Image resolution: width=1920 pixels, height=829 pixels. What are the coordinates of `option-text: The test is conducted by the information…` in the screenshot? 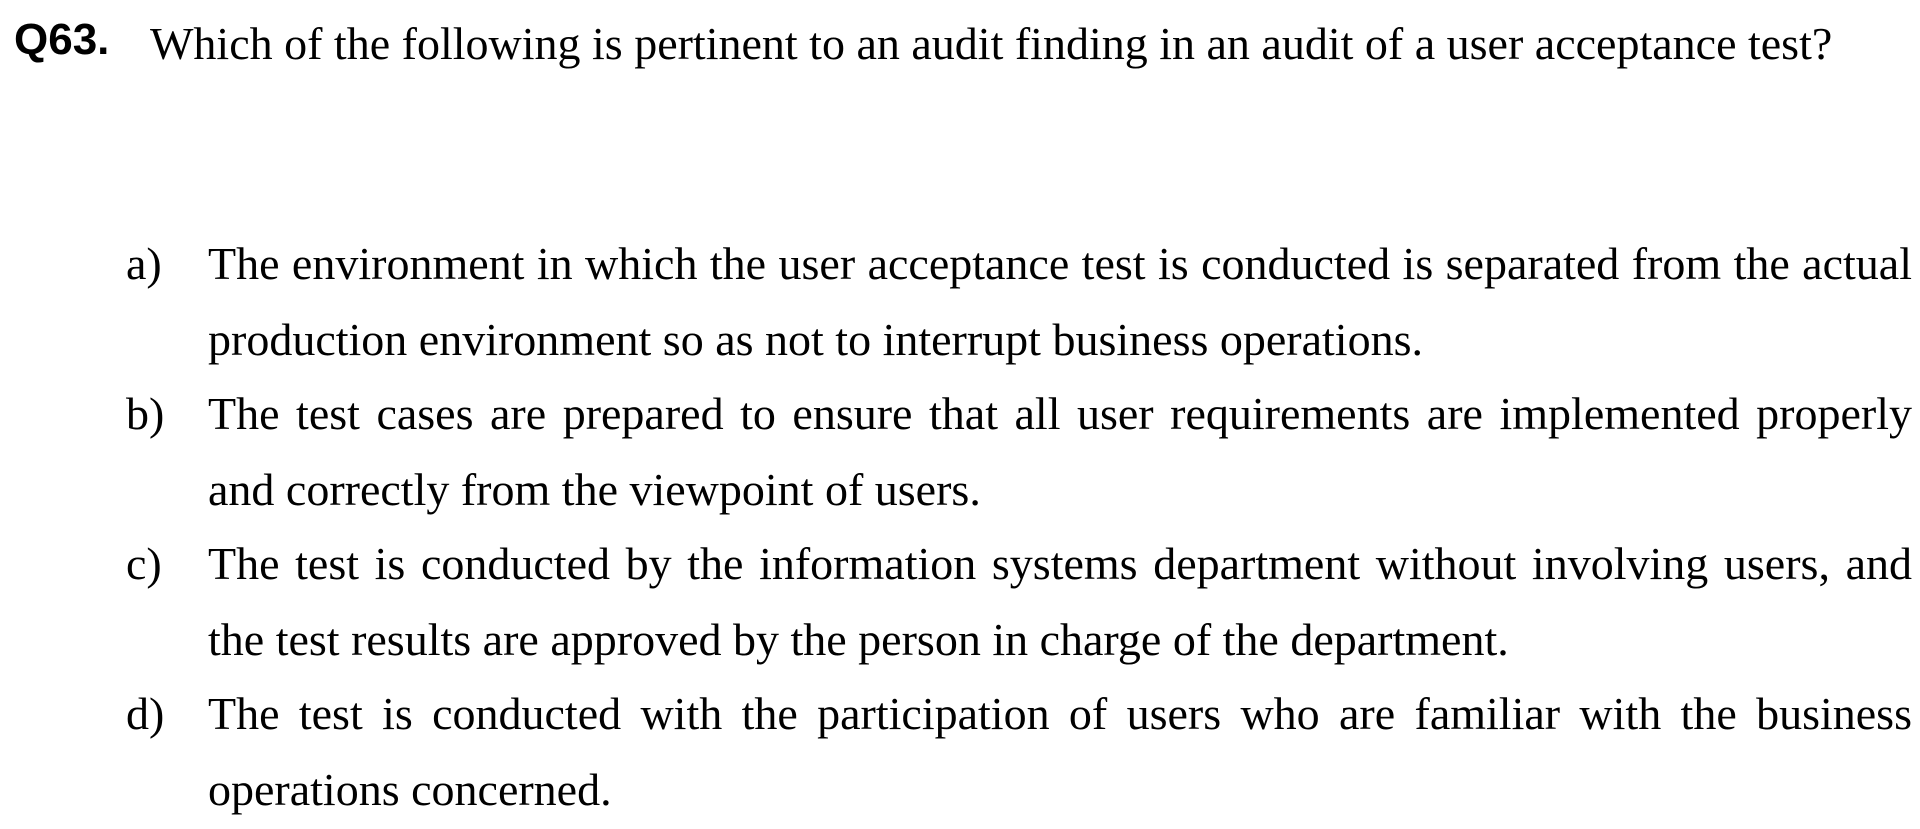 It's located at (1060, 601).